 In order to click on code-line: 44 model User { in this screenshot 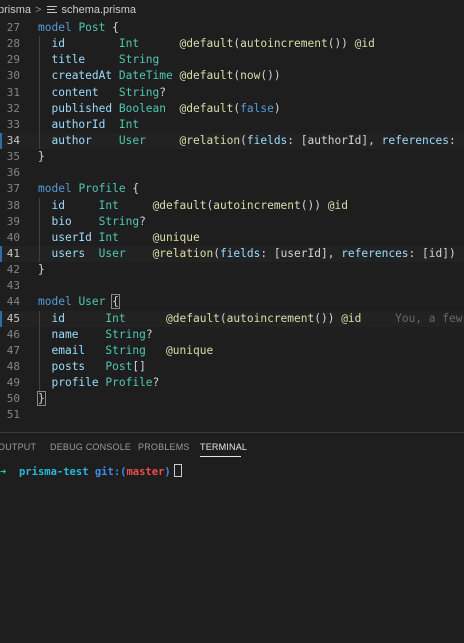, I will do `click(232, 302)`.